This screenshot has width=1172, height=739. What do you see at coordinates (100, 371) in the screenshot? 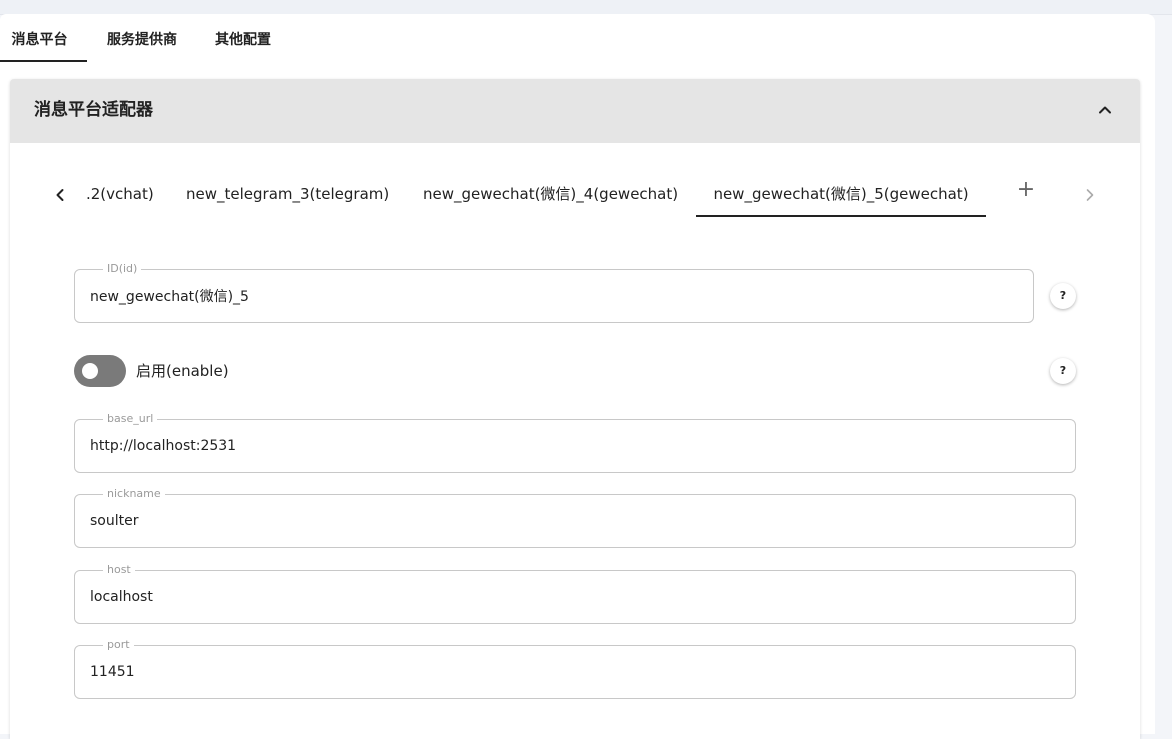
I see `enable-switch` at bounding box center [100, 371].